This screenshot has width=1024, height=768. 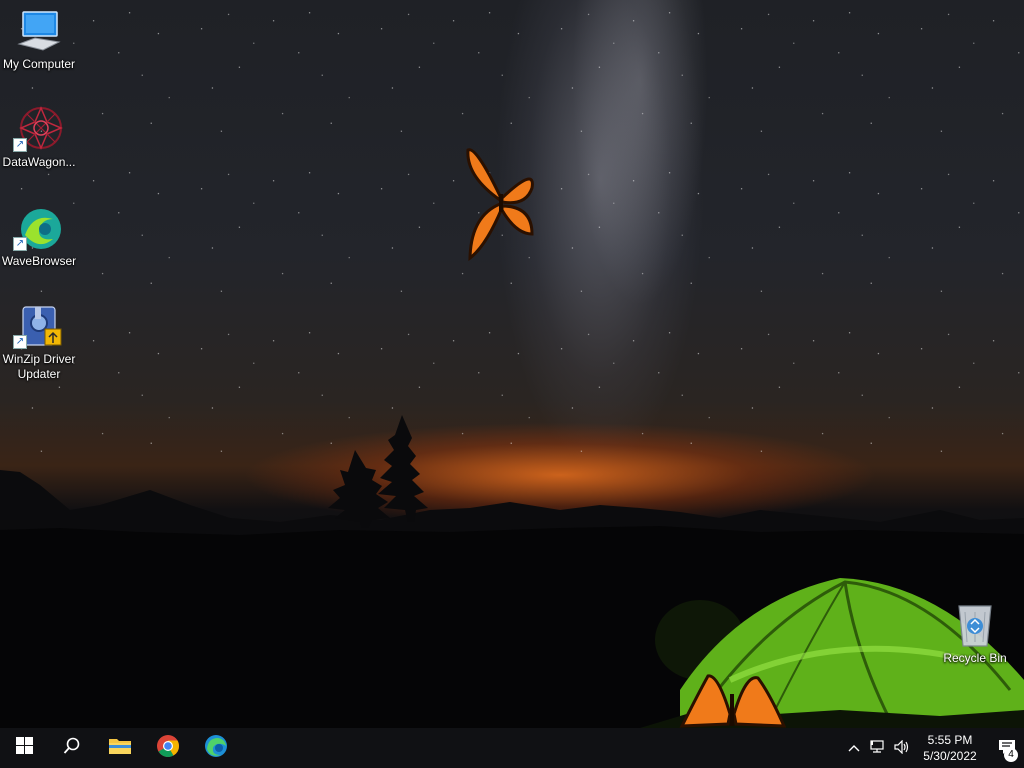 I want to click on desktop-icon-label: My Computer, so click(x=39, y=64).